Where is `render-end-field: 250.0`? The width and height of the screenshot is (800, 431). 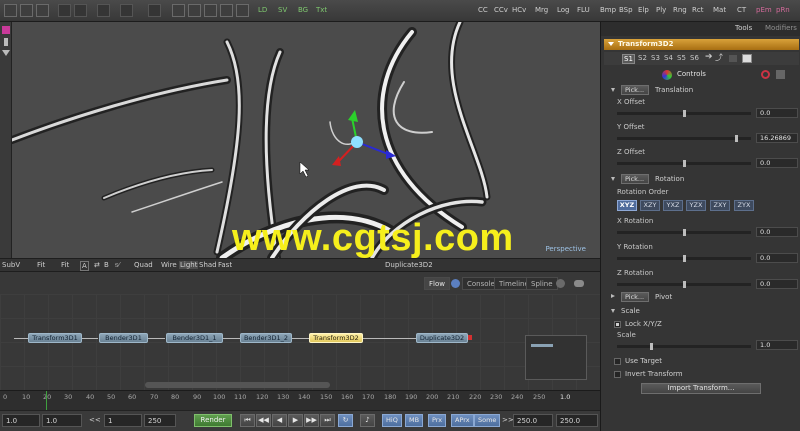 render-end-field: 250.0 is located at coordinates (533, 420).